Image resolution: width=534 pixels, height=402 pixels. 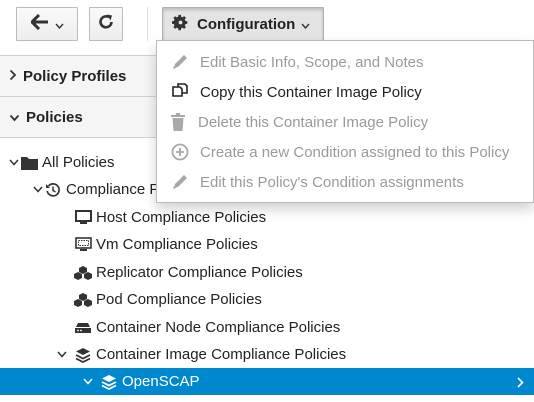 I want to click on menu-item-edit-condition-assignments: Edit this Policy's Condition assignments, so click(x=345, y=182).